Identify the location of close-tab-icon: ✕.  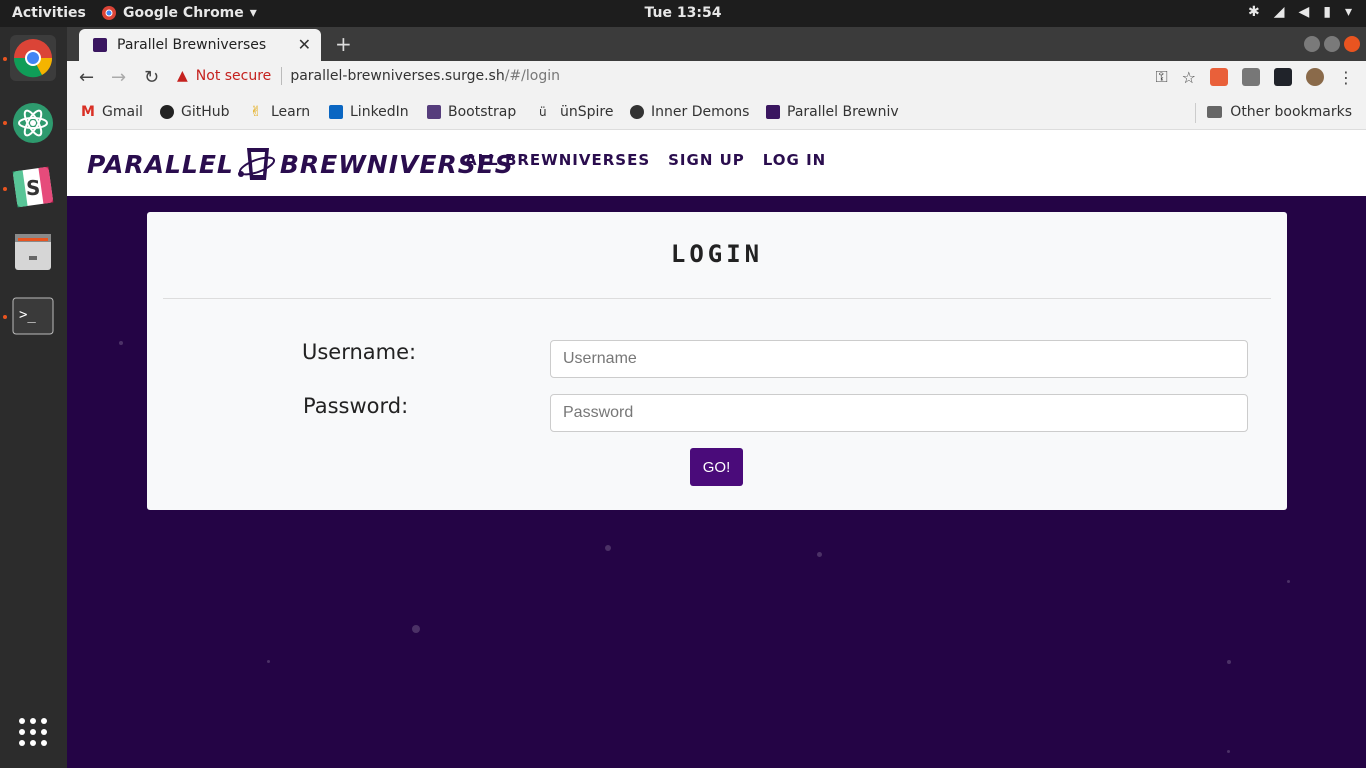
(304, 44).